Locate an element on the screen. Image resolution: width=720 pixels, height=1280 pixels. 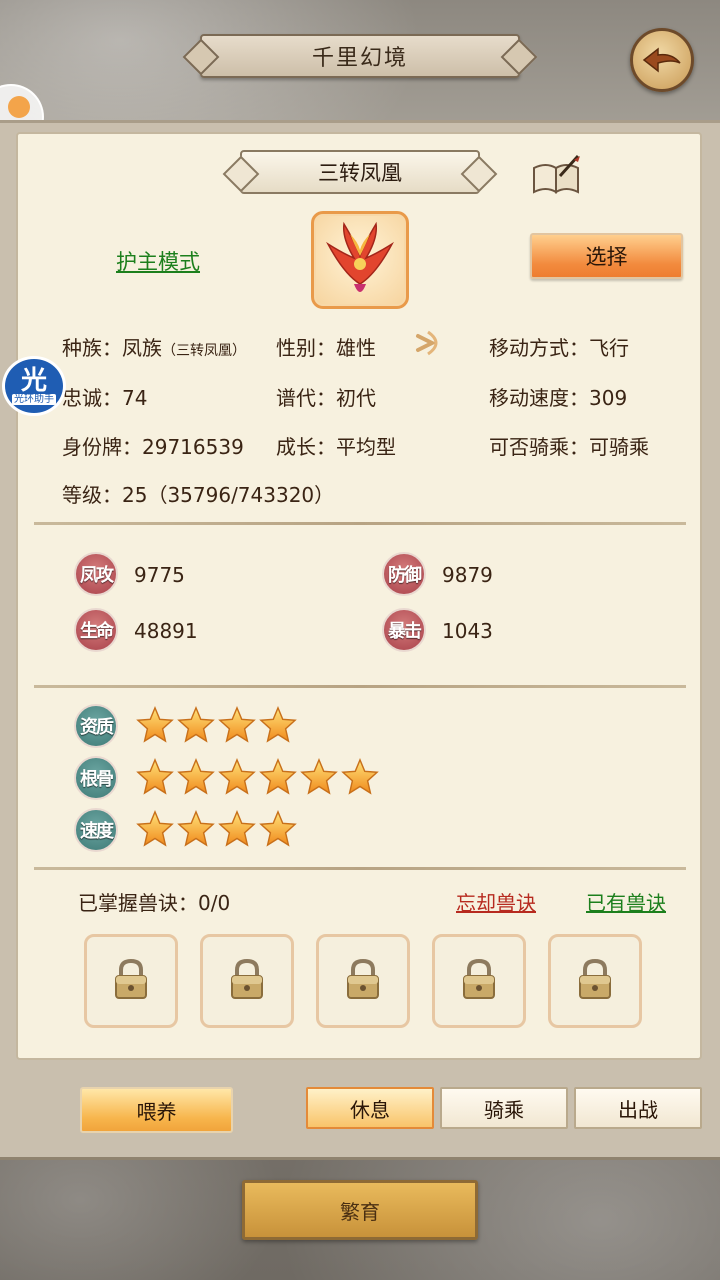
assist-dot-icon is located at coordinates (19, 107).